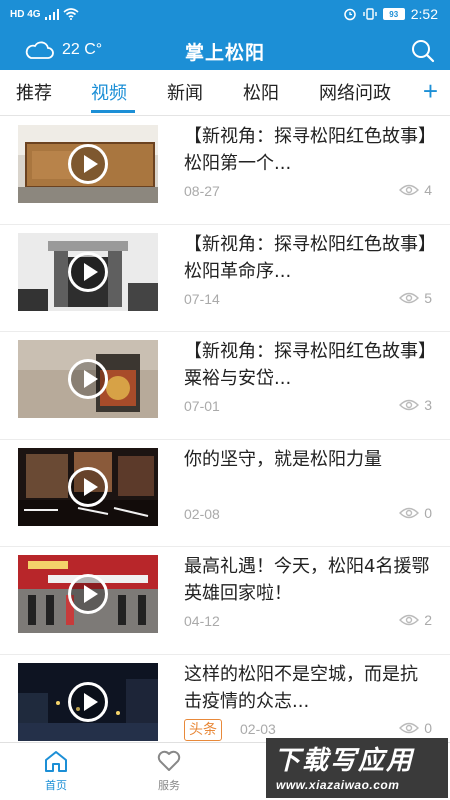  Describe the element at coordinates (309, 580) in the screenshot. I see `video-title: 最高礼遇！今天，松阳4名援鄂英雄回家啦！` at that location.